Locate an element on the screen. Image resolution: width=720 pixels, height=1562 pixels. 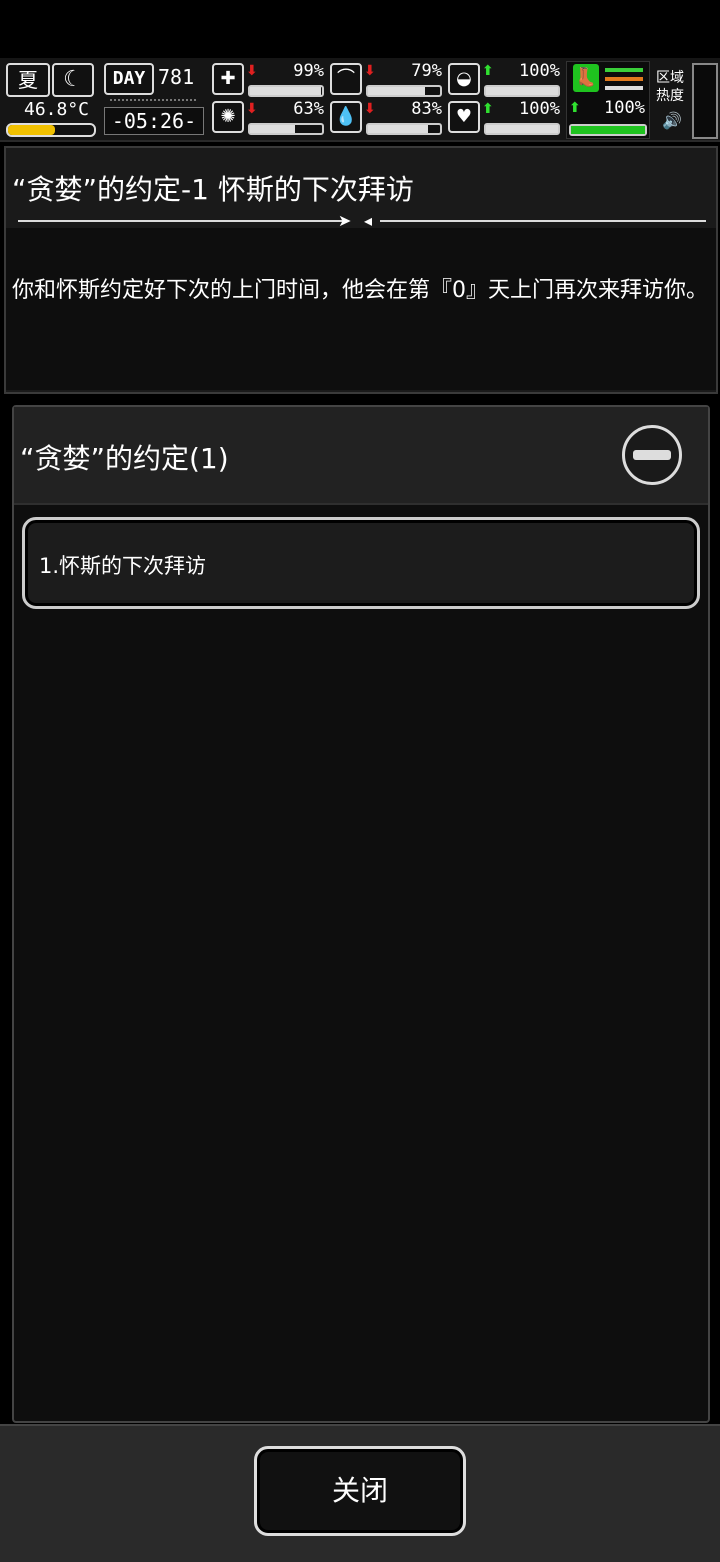
thermometer-fill is located at coordinates (32, 130).